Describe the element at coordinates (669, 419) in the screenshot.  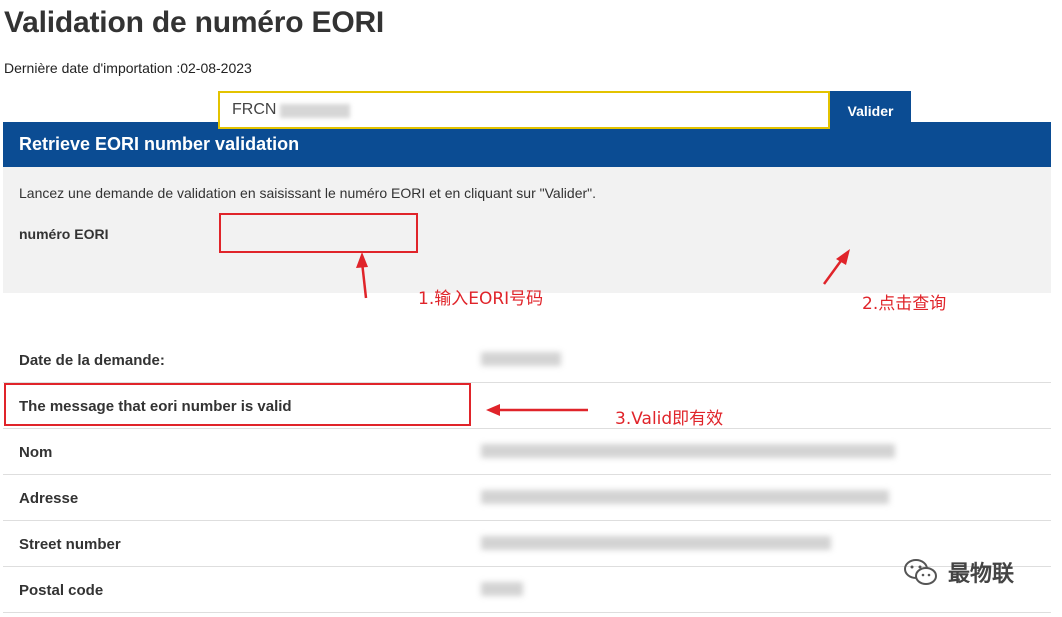
I see `annotation-step3: 3.Valid即有效` at that location.